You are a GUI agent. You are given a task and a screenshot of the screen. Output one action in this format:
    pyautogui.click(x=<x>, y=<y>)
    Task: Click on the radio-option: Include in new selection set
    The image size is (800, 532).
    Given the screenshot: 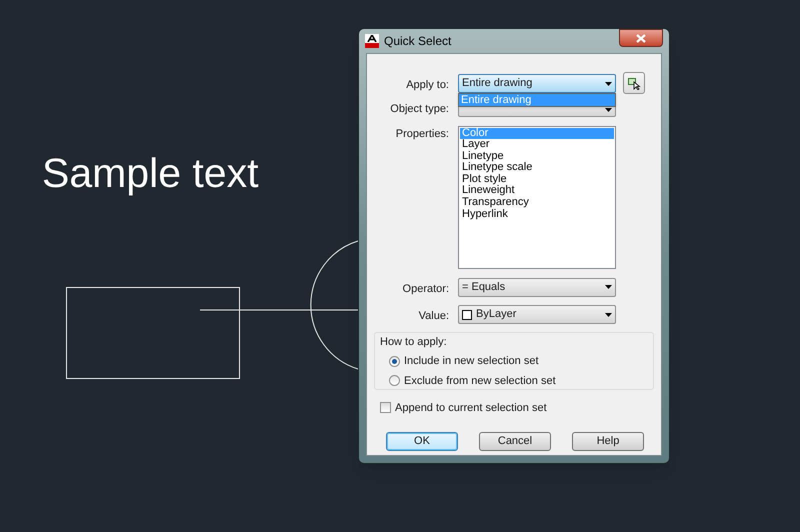 What is the action you would take?
    pyautogui.click(x=464, y=361)
    